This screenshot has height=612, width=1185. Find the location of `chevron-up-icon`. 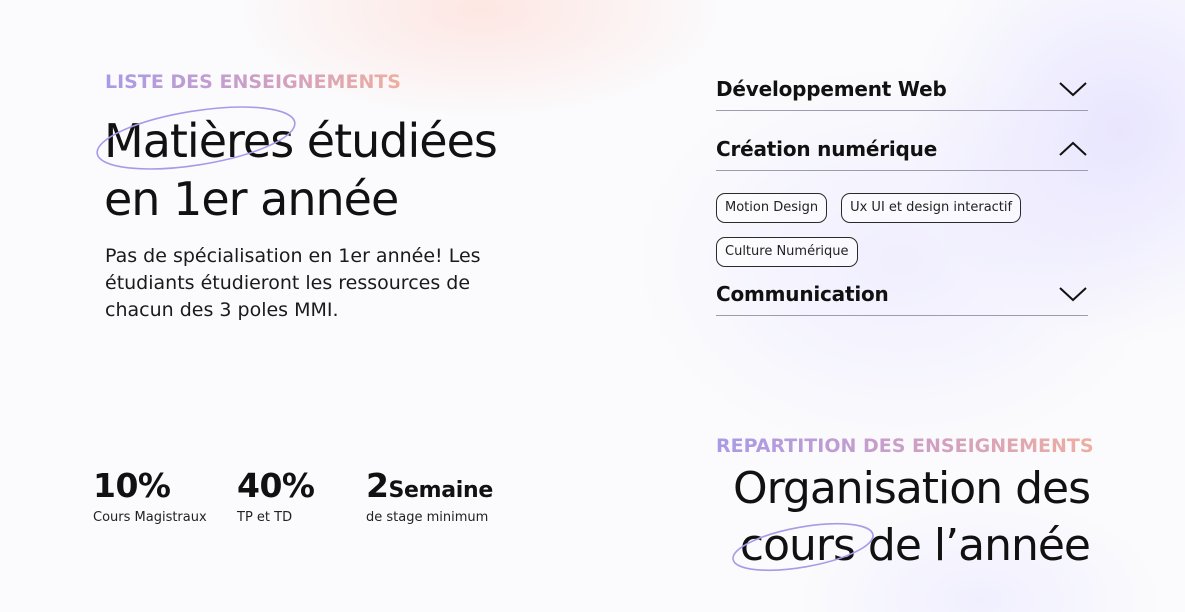

chevron-up-icon is located at coordinates (1073, 148).